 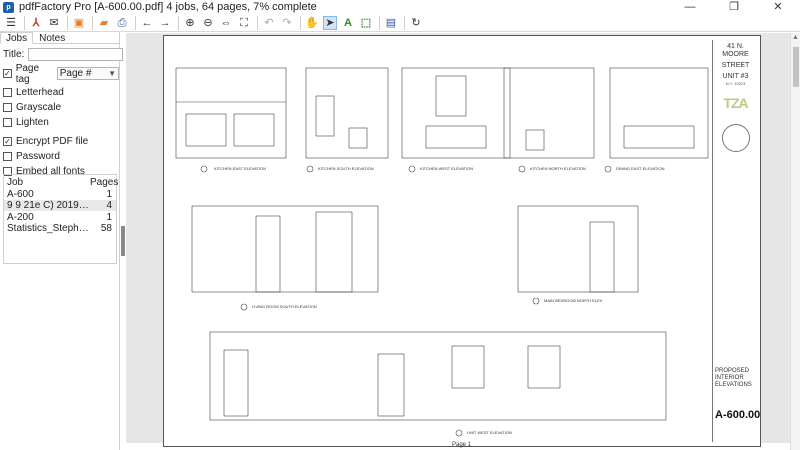 I want to click on elevation-label: UNIT WEST ELEVATION, so click(x=489, y=432).